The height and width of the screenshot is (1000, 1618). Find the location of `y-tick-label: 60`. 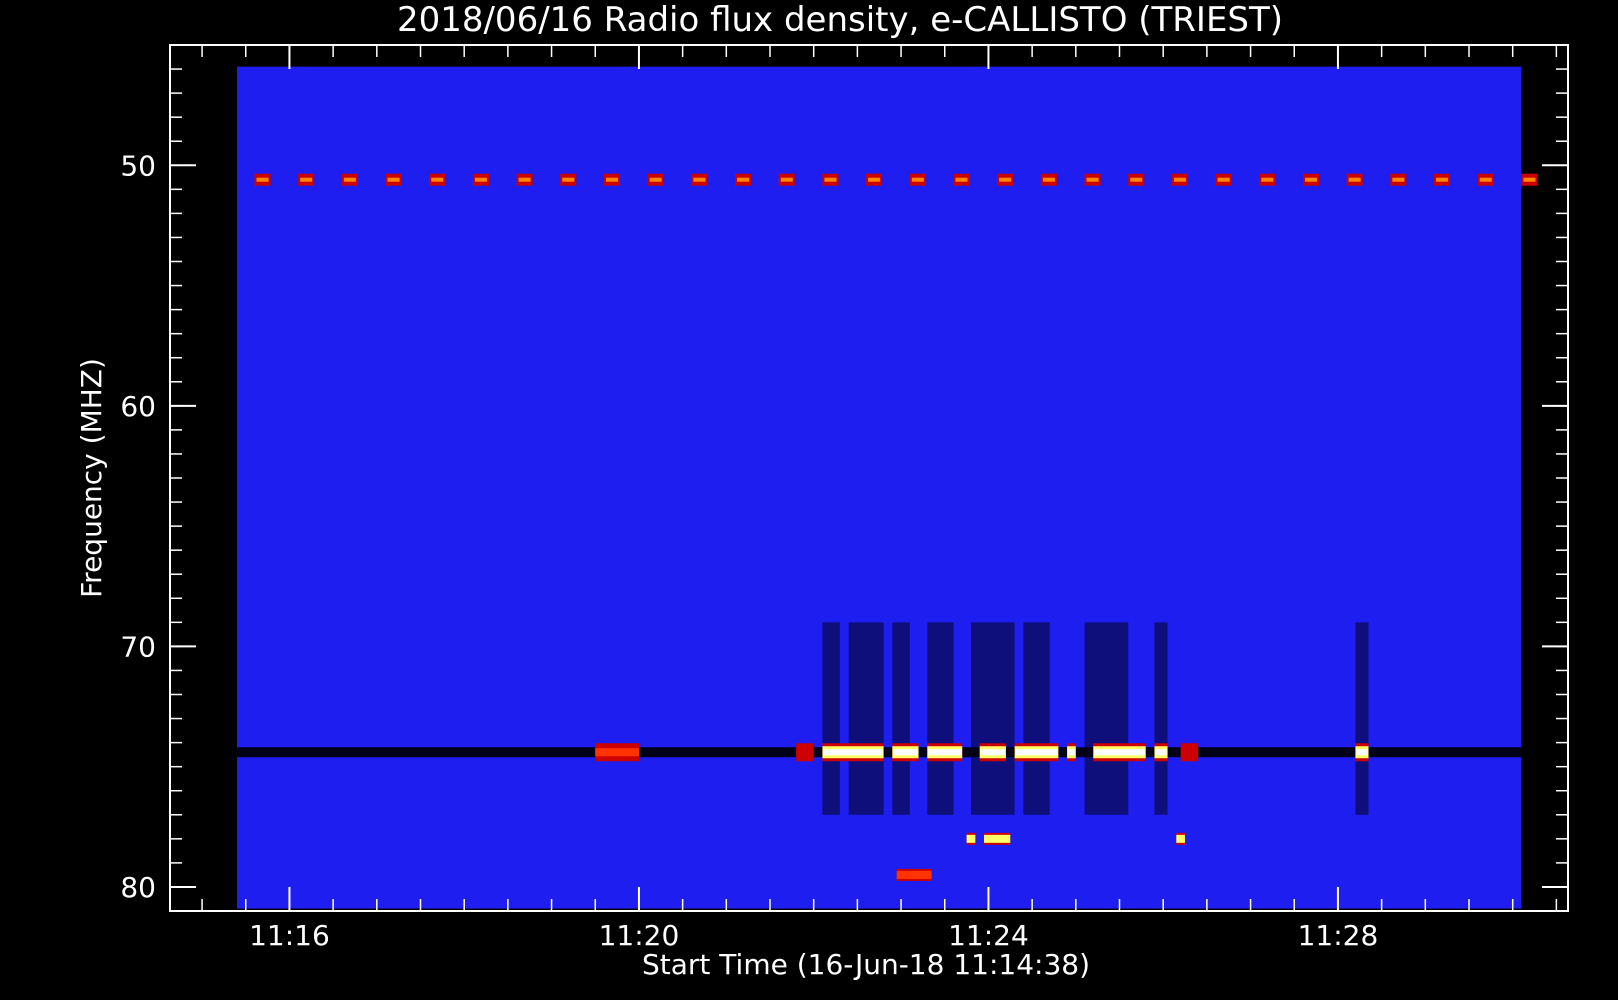

y-tick-label: 60 is located at coordinates (138, 406).